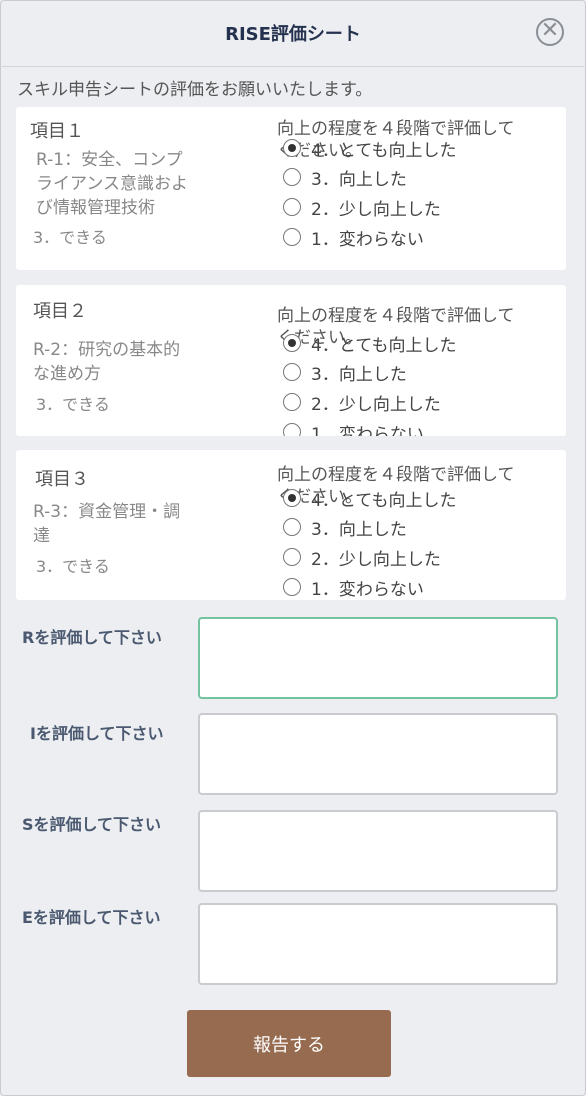 The width and height of the screenshot is (586, 1096). Describe the element at coordinates (57, 131) in the screenshot. I see `item-title: 項目１` at that location.